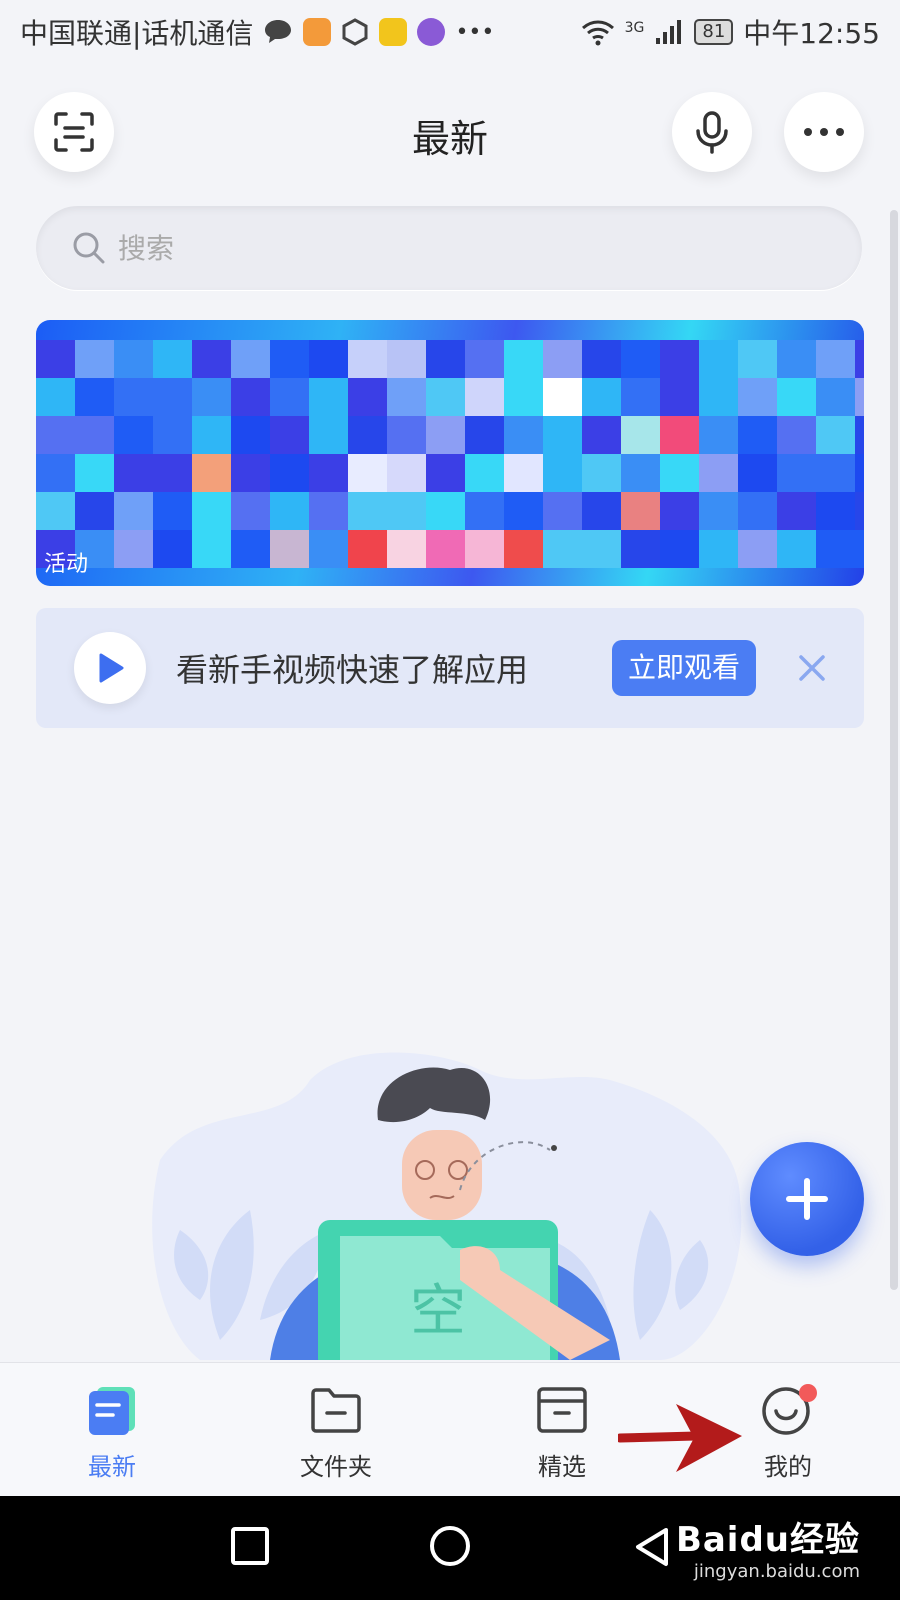 Image resolution: width=900 pixels, height=1600 pixels. I want to click on search-icon, so click(89, 248).